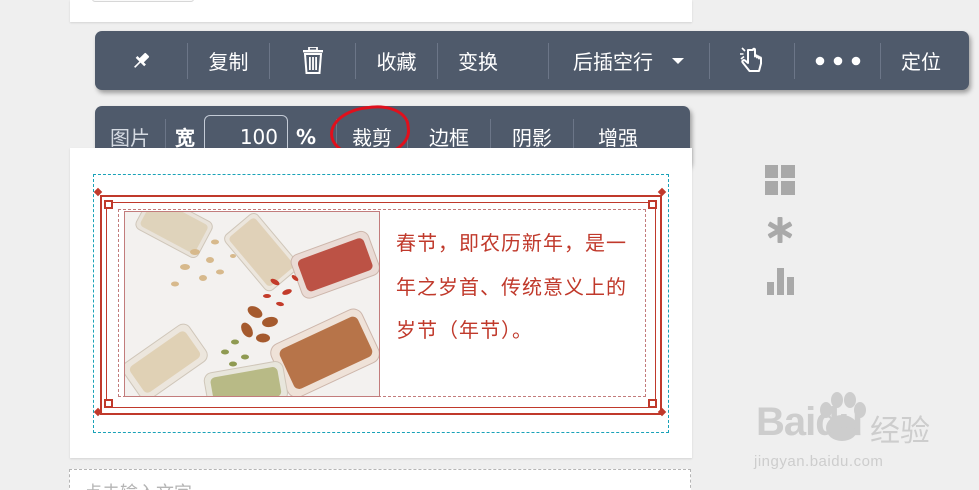 This screenshot has height=490, width=979. I want to click on layout-grid-button, so click(780, 180).